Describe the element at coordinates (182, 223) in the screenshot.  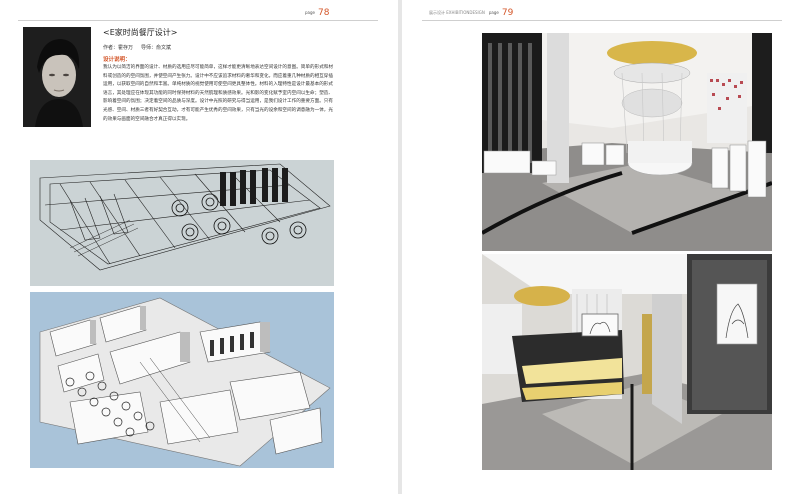
I see `wireframe-model-image` at that location.